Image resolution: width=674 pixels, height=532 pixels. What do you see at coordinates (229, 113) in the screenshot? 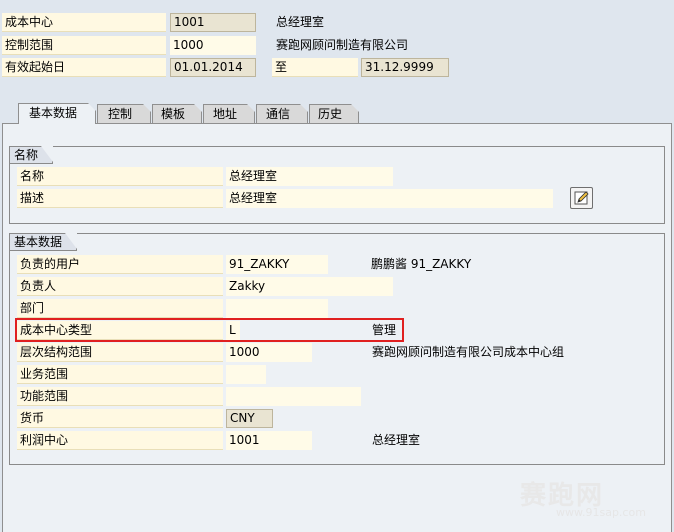
I see `tab-address: 地址` at bounding box center [229, 113].